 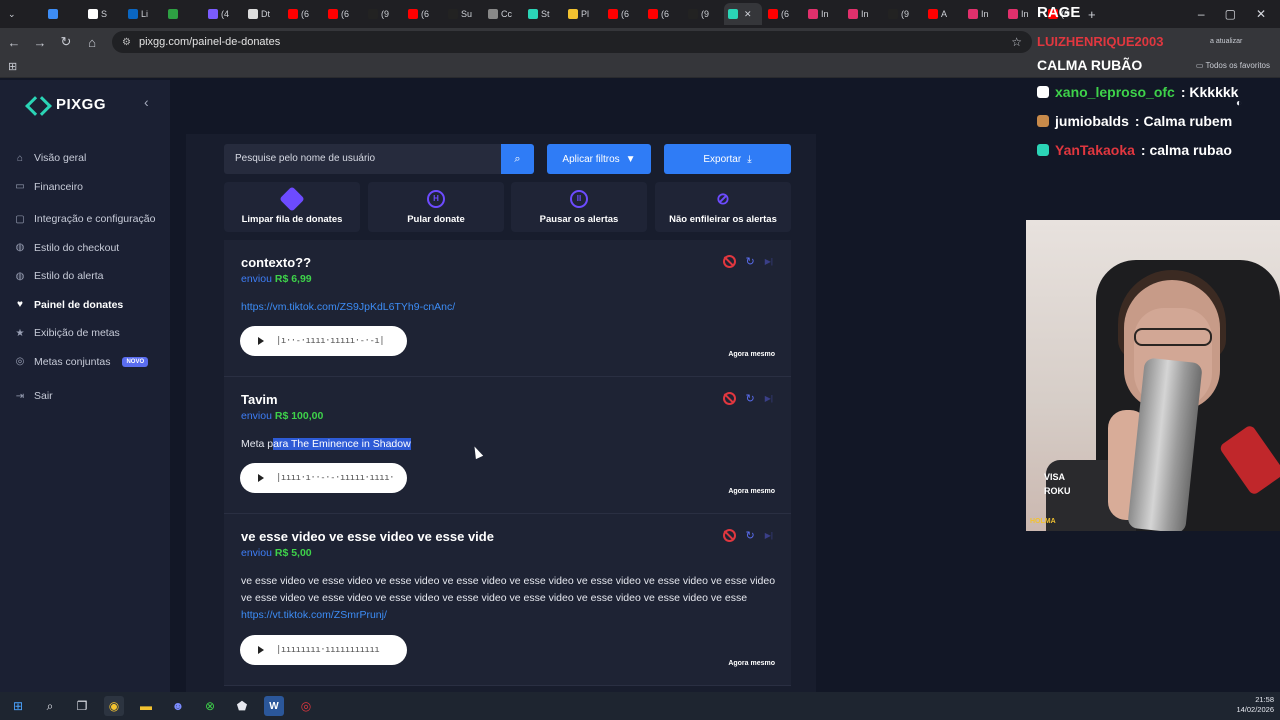 What do you see at coordinates (306, 706) in the screenshot?
I see `obs-icon: ◎` at bounding box center [306, 706].